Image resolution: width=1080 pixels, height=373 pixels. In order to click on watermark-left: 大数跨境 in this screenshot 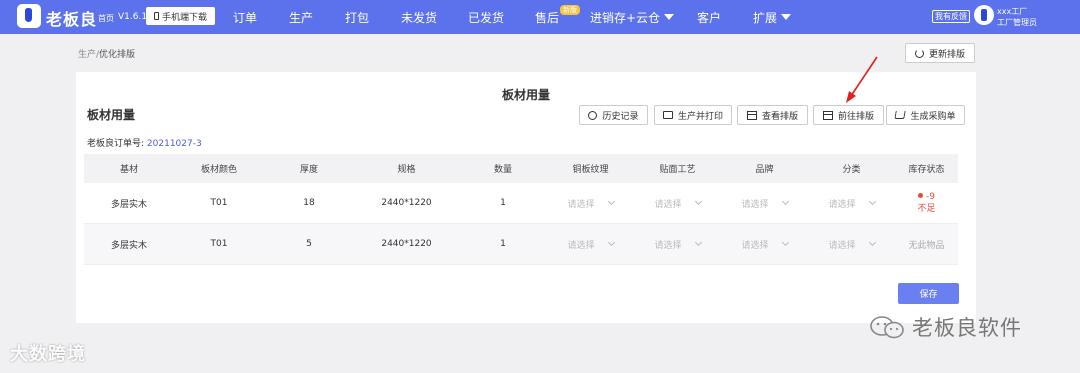, I will do `click(48, 354)`.